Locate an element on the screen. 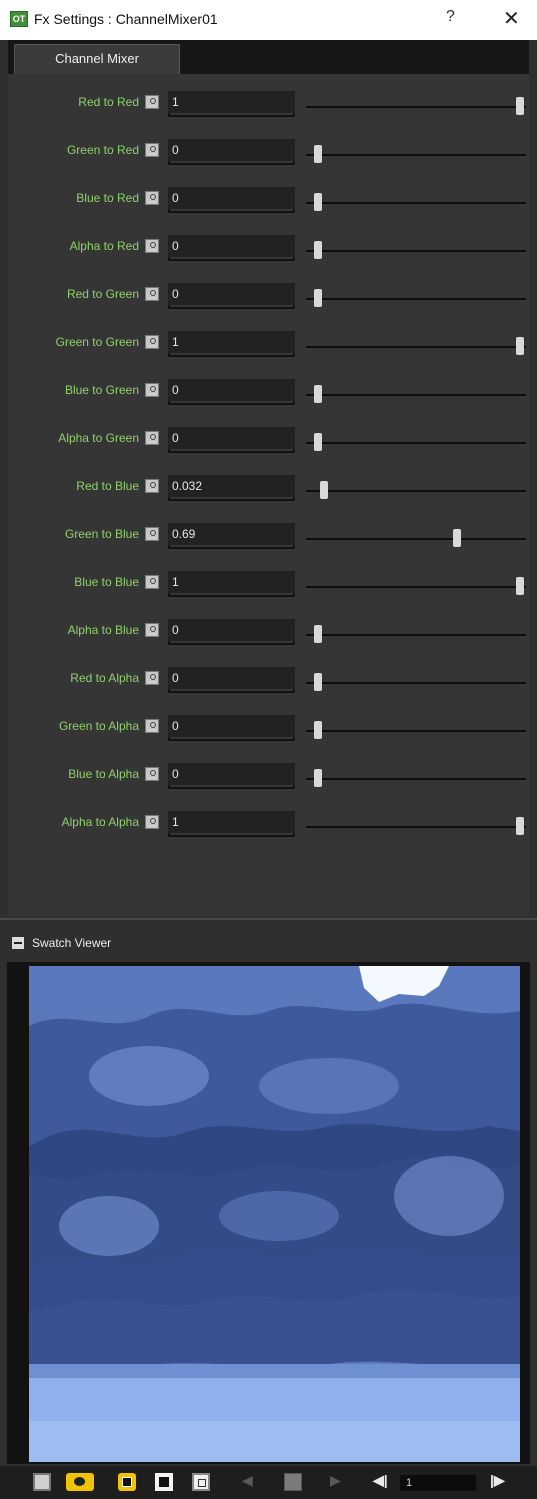 This screenshot has height=1499, width=537. param-row: Alpha to Green 0 is located at coordinates (268, 434).